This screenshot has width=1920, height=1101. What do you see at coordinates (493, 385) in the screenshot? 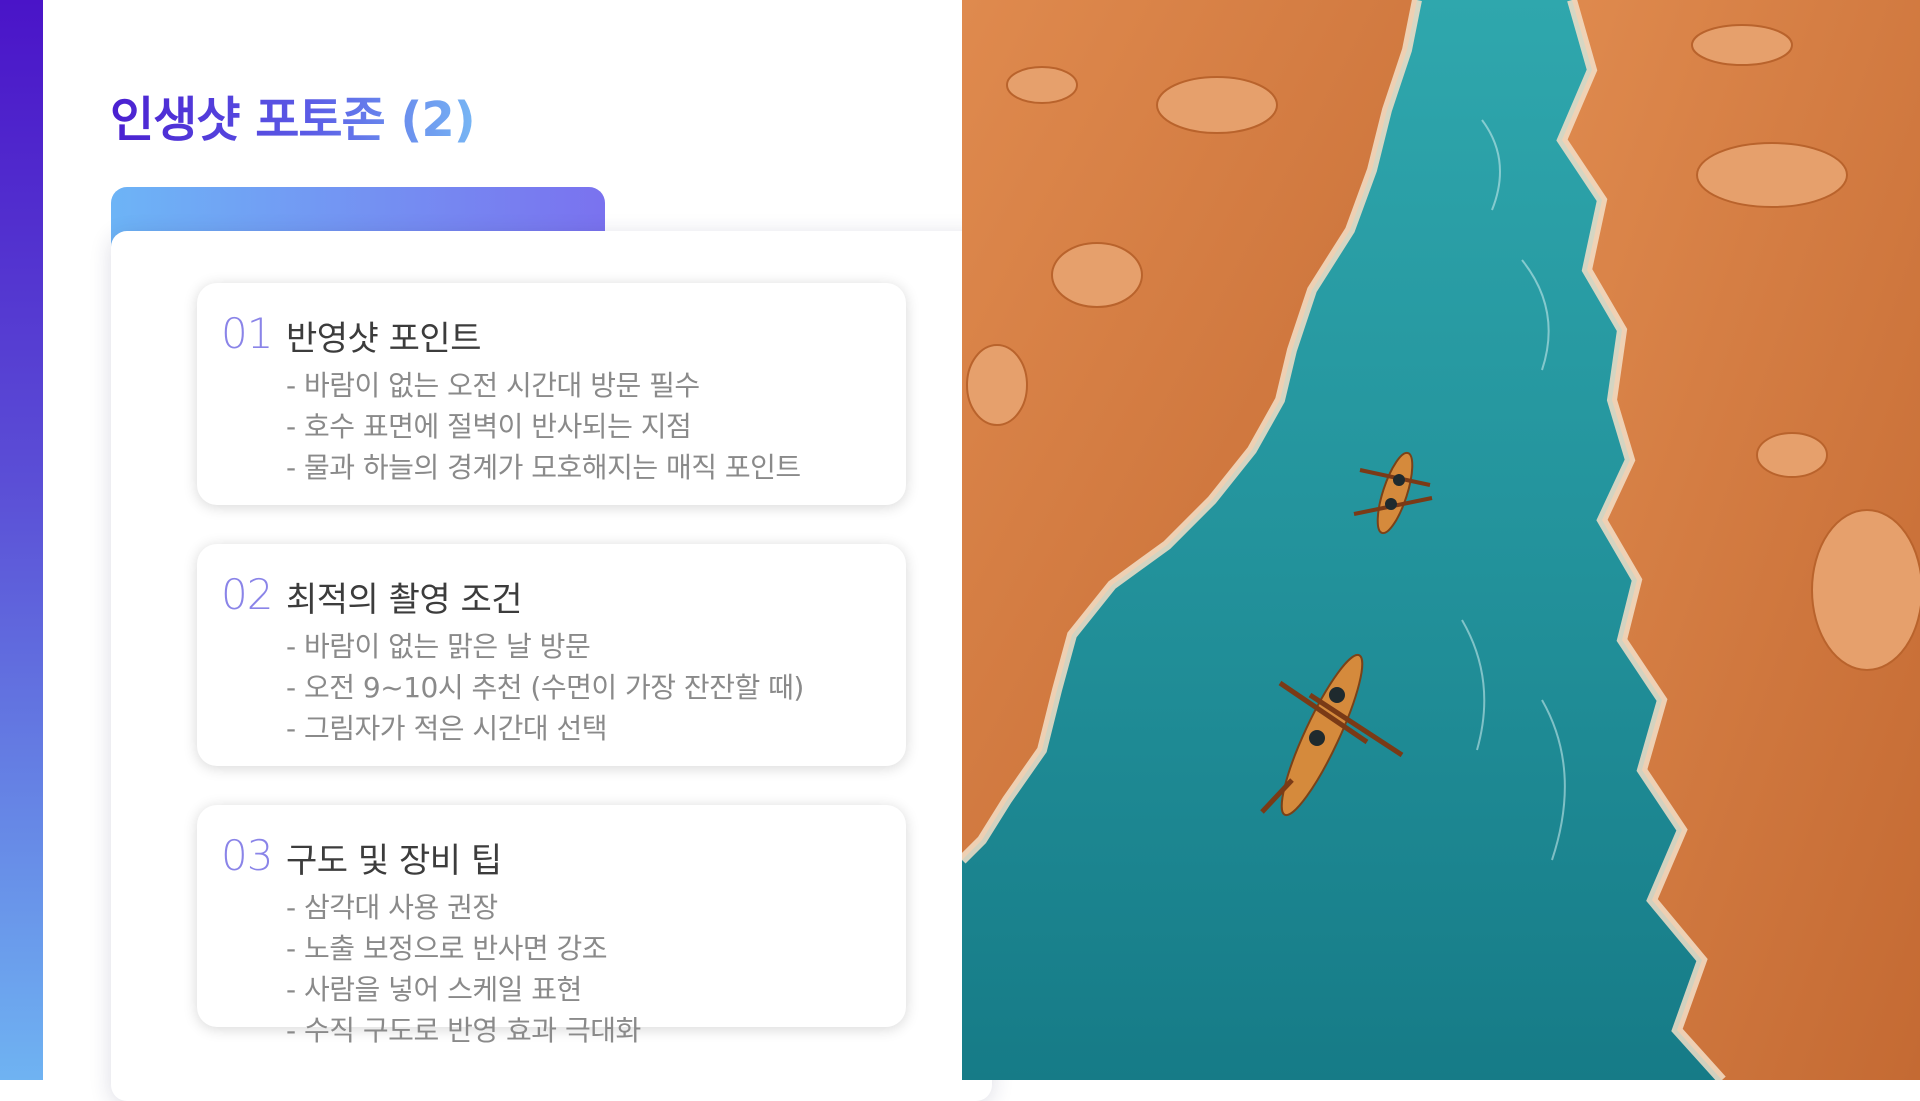
I see `card-bullet: - 바람이 없는 오전 시간대 방문 필수` at bounding box center [493, 385].